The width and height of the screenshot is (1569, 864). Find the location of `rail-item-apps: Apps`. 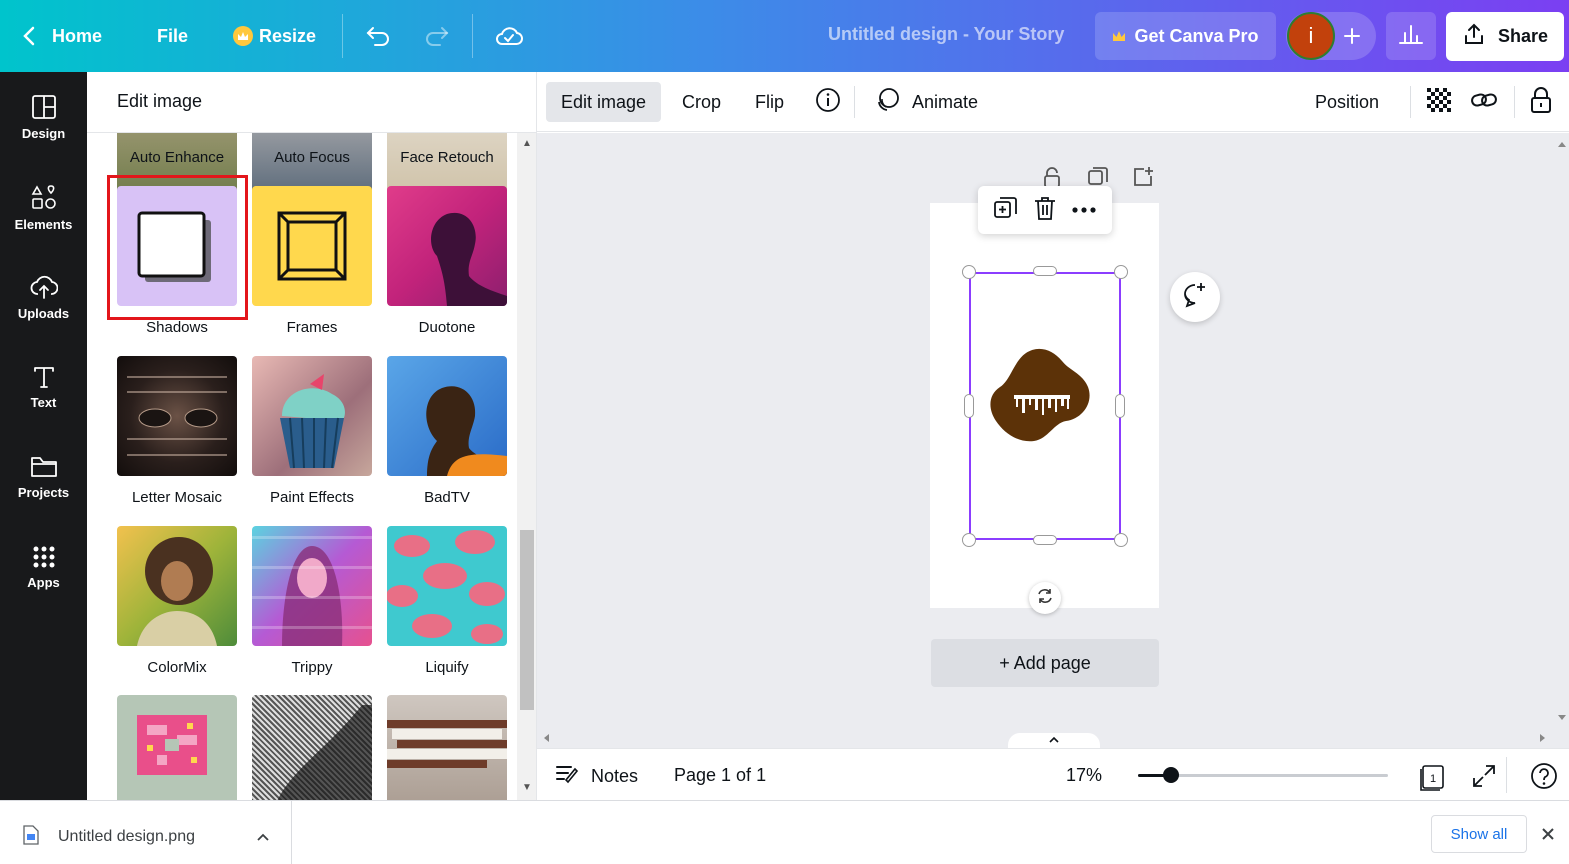

rail-item-apps: Apps is located at coordinates (43, 567).